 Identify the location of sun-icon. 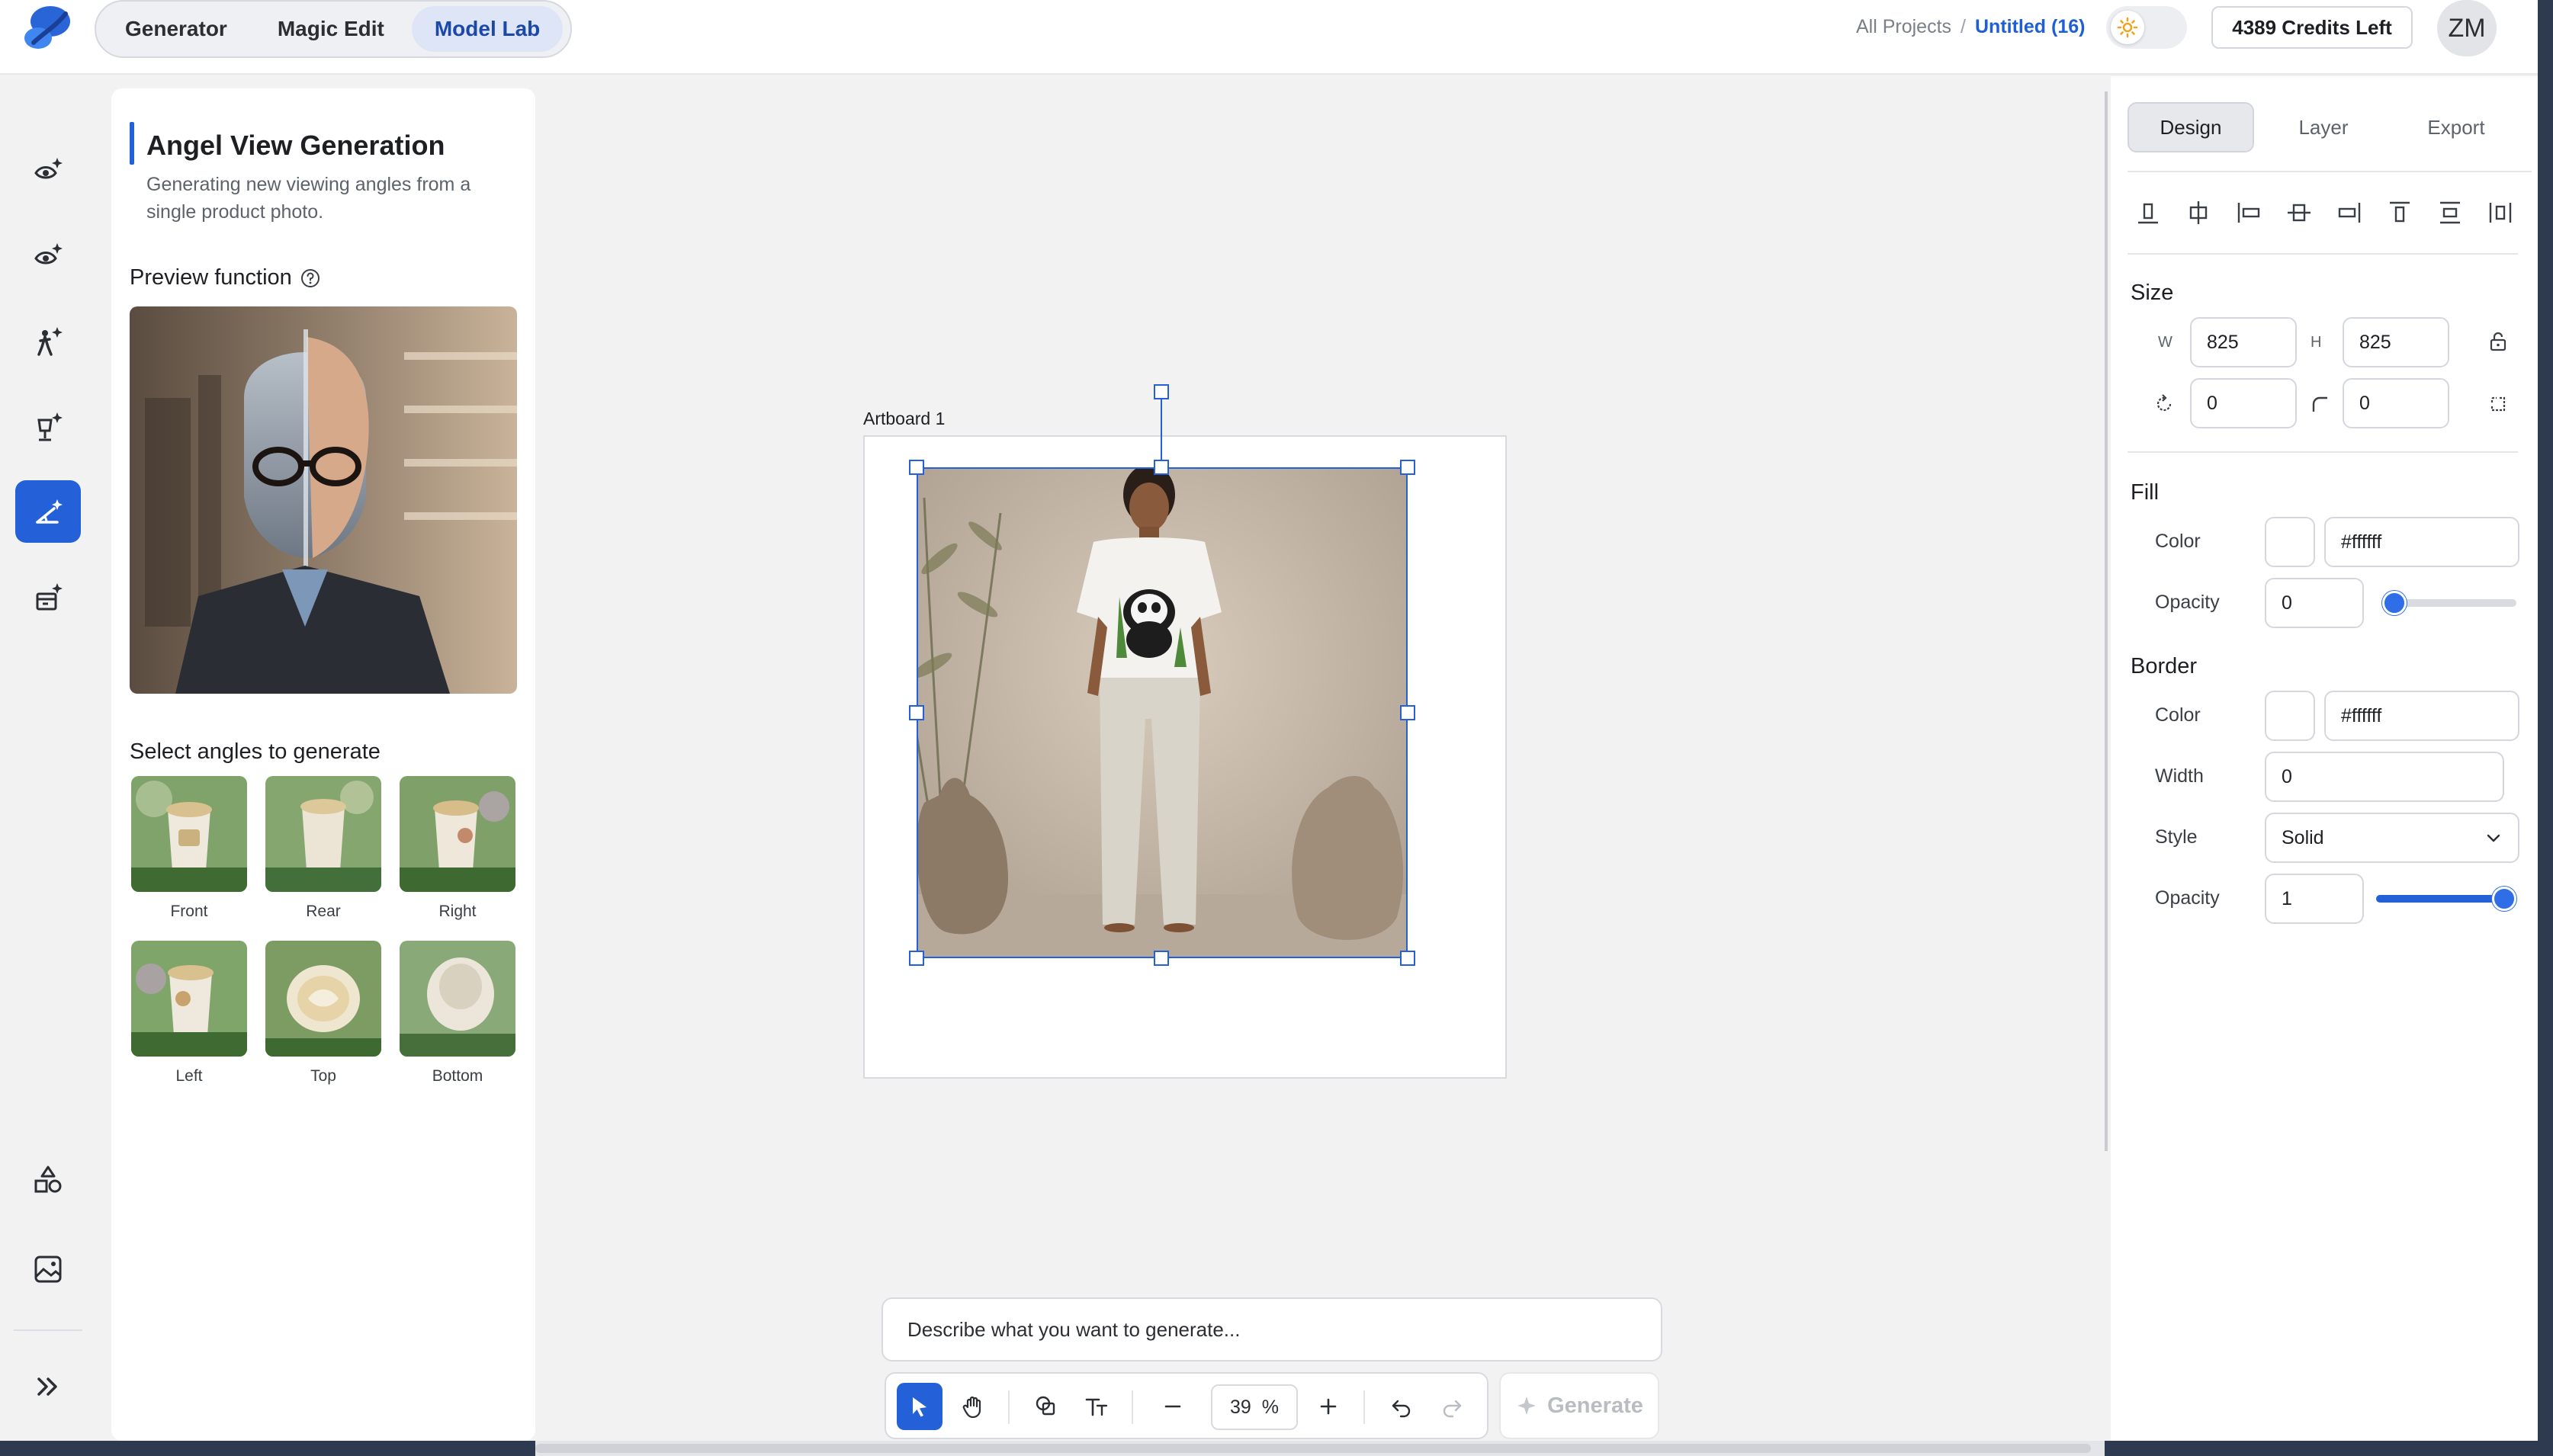
(2127, 27).